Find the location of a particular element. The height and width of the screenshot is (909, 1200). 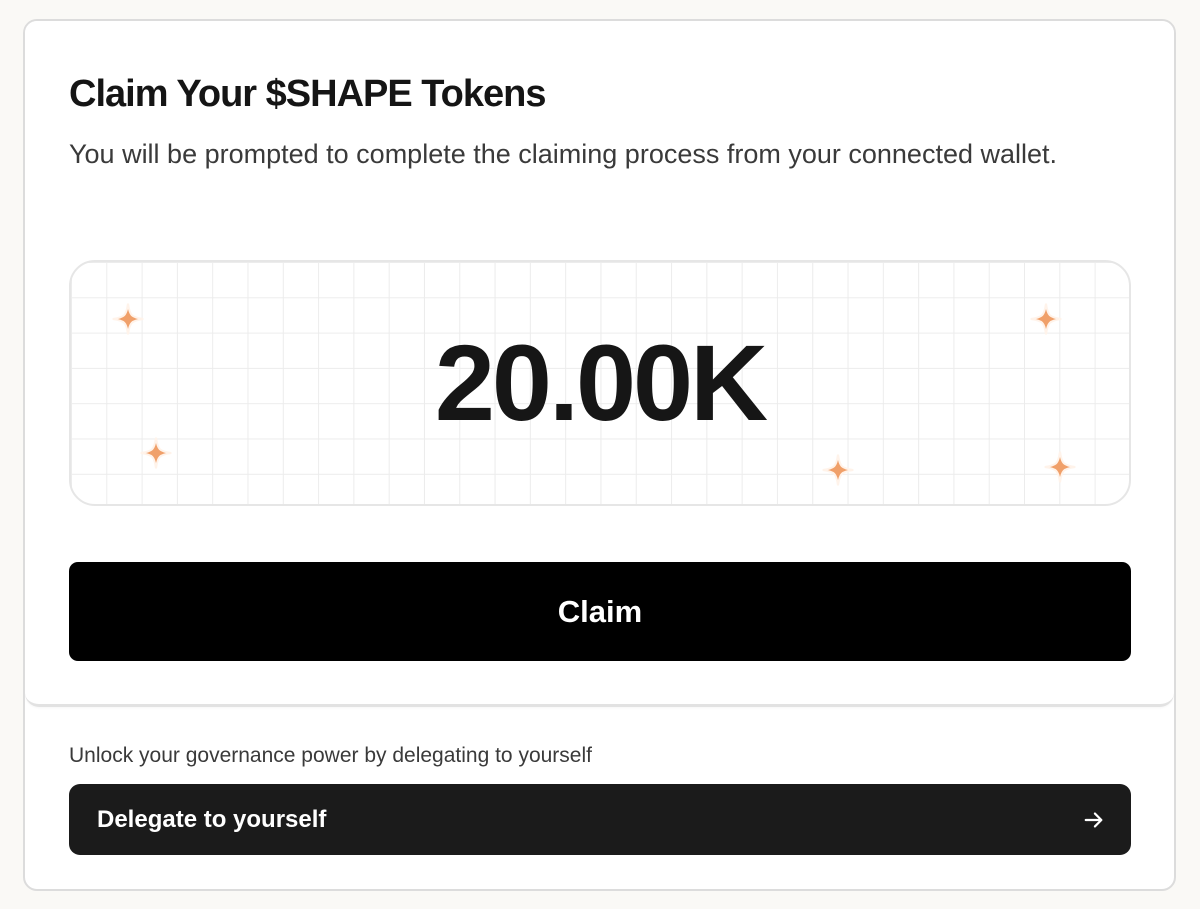

delegate-button: Delegate to yourself is located at coordinates (600, 819).